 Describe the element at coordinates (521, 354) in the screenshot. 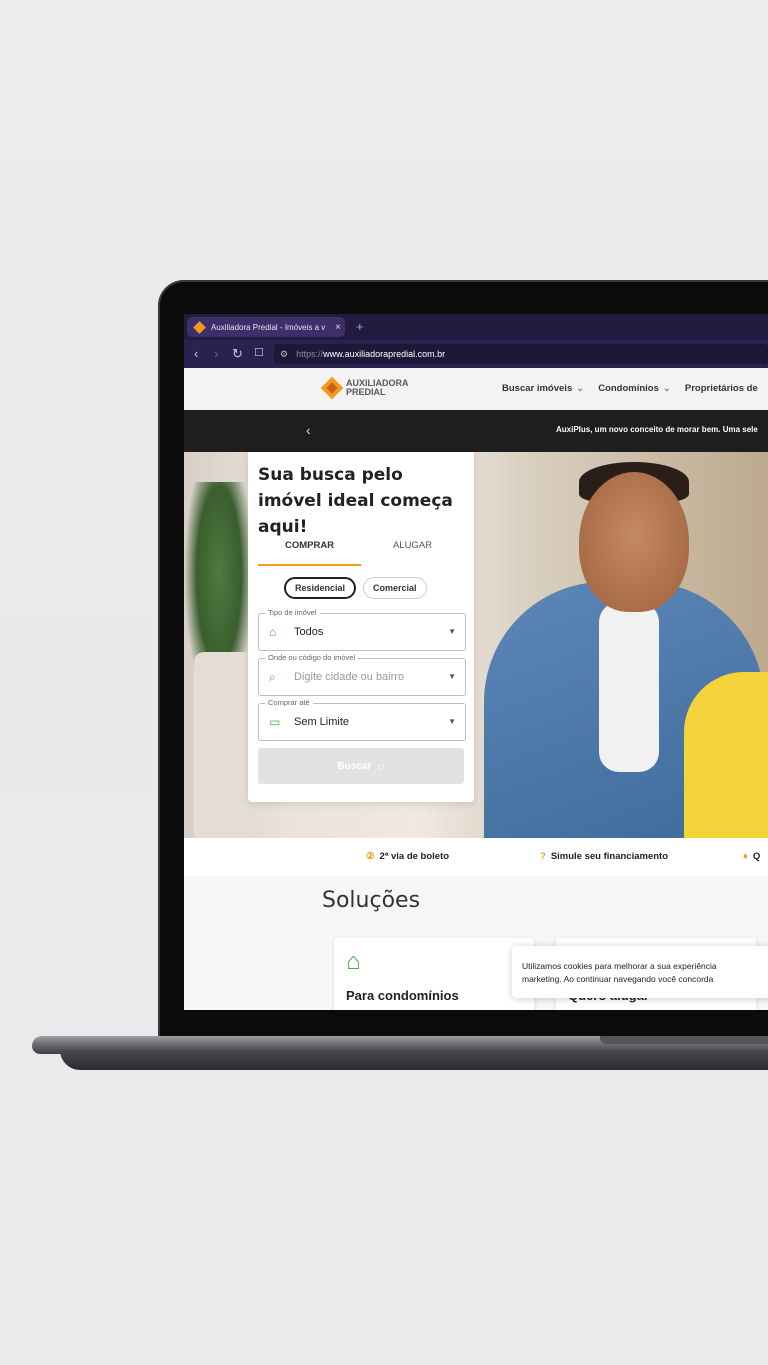

I see `address-bar: ⚙ https:// www.auxiliadorapredial.com.br` at that location.